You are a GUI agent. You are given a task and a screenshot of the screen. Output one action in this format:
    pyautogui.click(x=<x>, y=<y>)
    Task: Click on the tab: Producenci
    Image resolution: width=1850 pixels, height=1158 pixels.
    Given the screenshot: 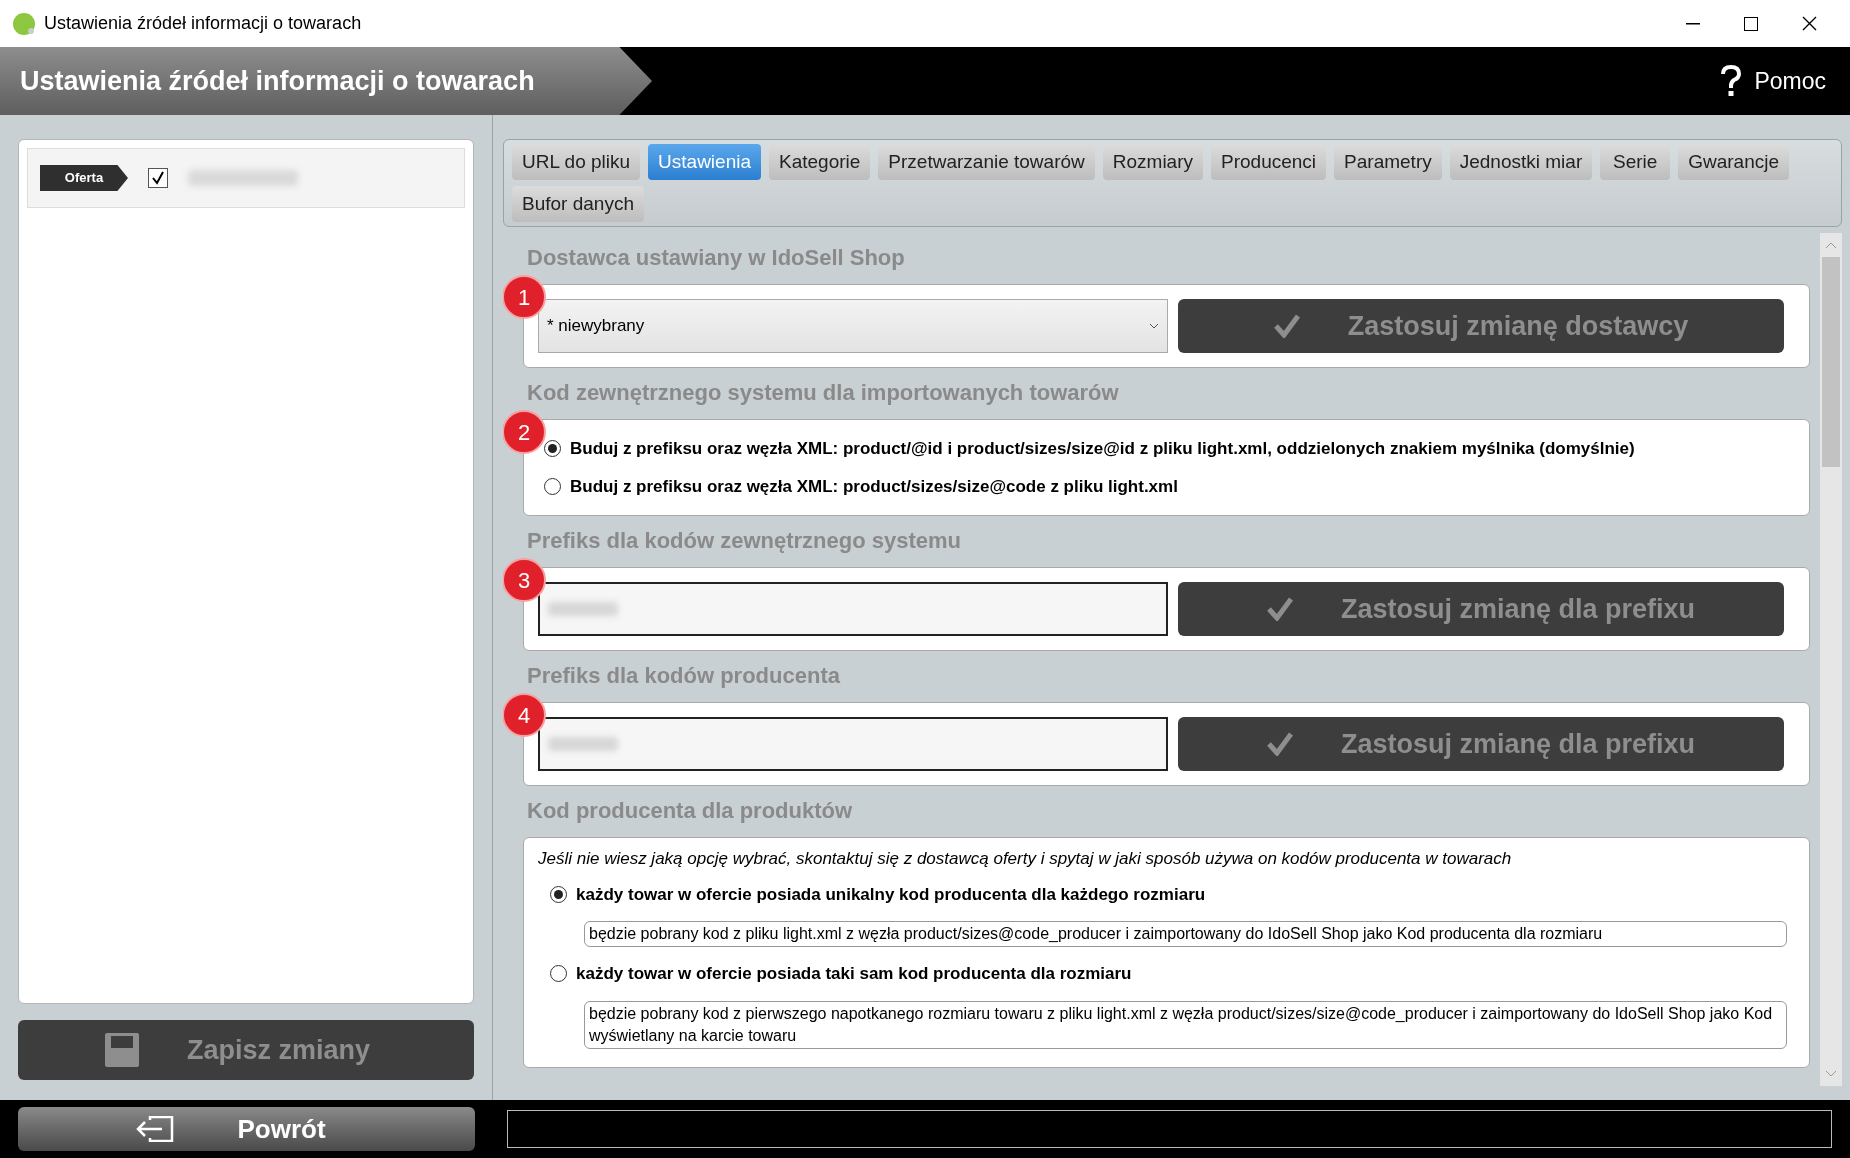 What is the action you would take?
    pyautogui.click(x=1269, y=162)
    